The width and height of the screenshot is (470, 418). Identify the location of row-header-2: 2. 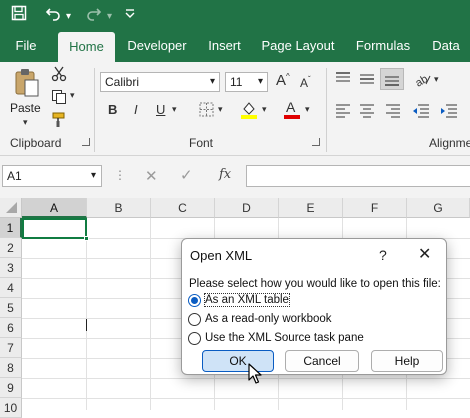
(11, 248).